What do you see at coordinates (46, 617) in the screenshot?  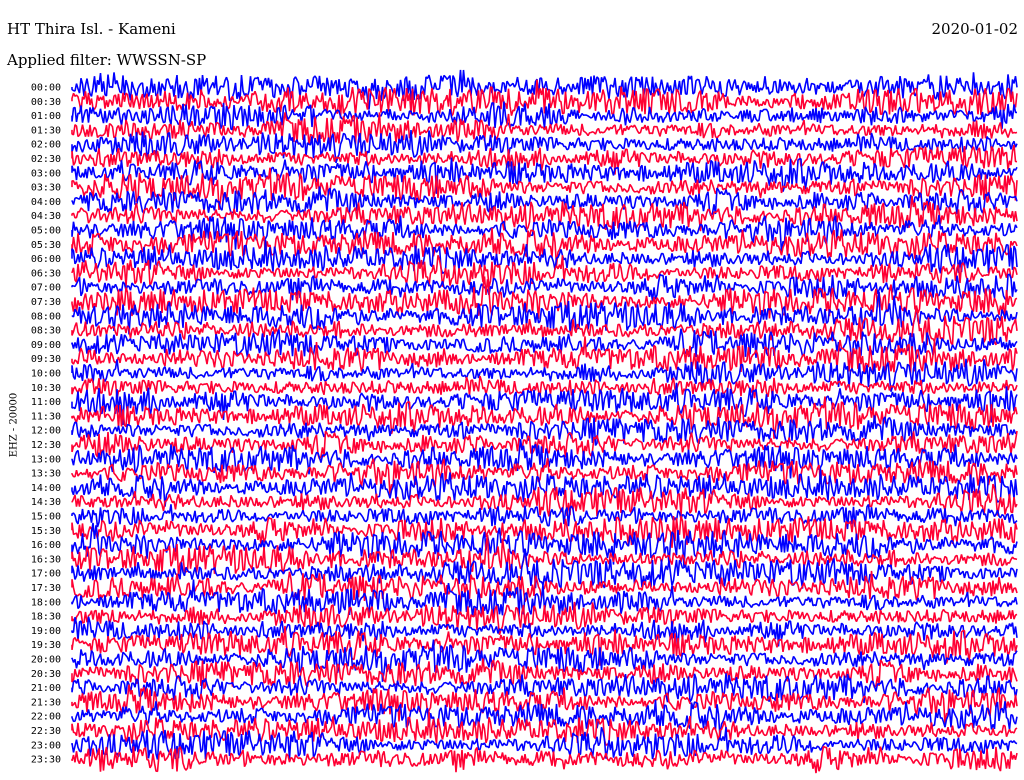 I see `tick-label: 18:30` at bounding box center [46, 617].